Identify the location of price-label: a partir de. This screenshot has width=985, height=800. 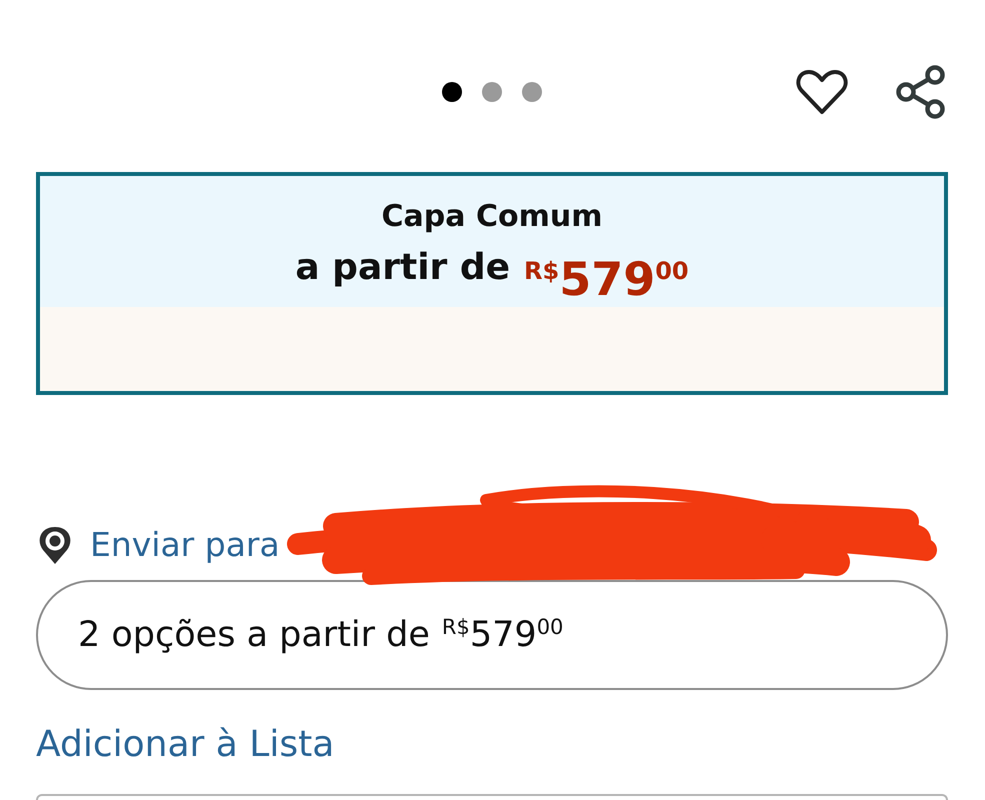
(402, 268).